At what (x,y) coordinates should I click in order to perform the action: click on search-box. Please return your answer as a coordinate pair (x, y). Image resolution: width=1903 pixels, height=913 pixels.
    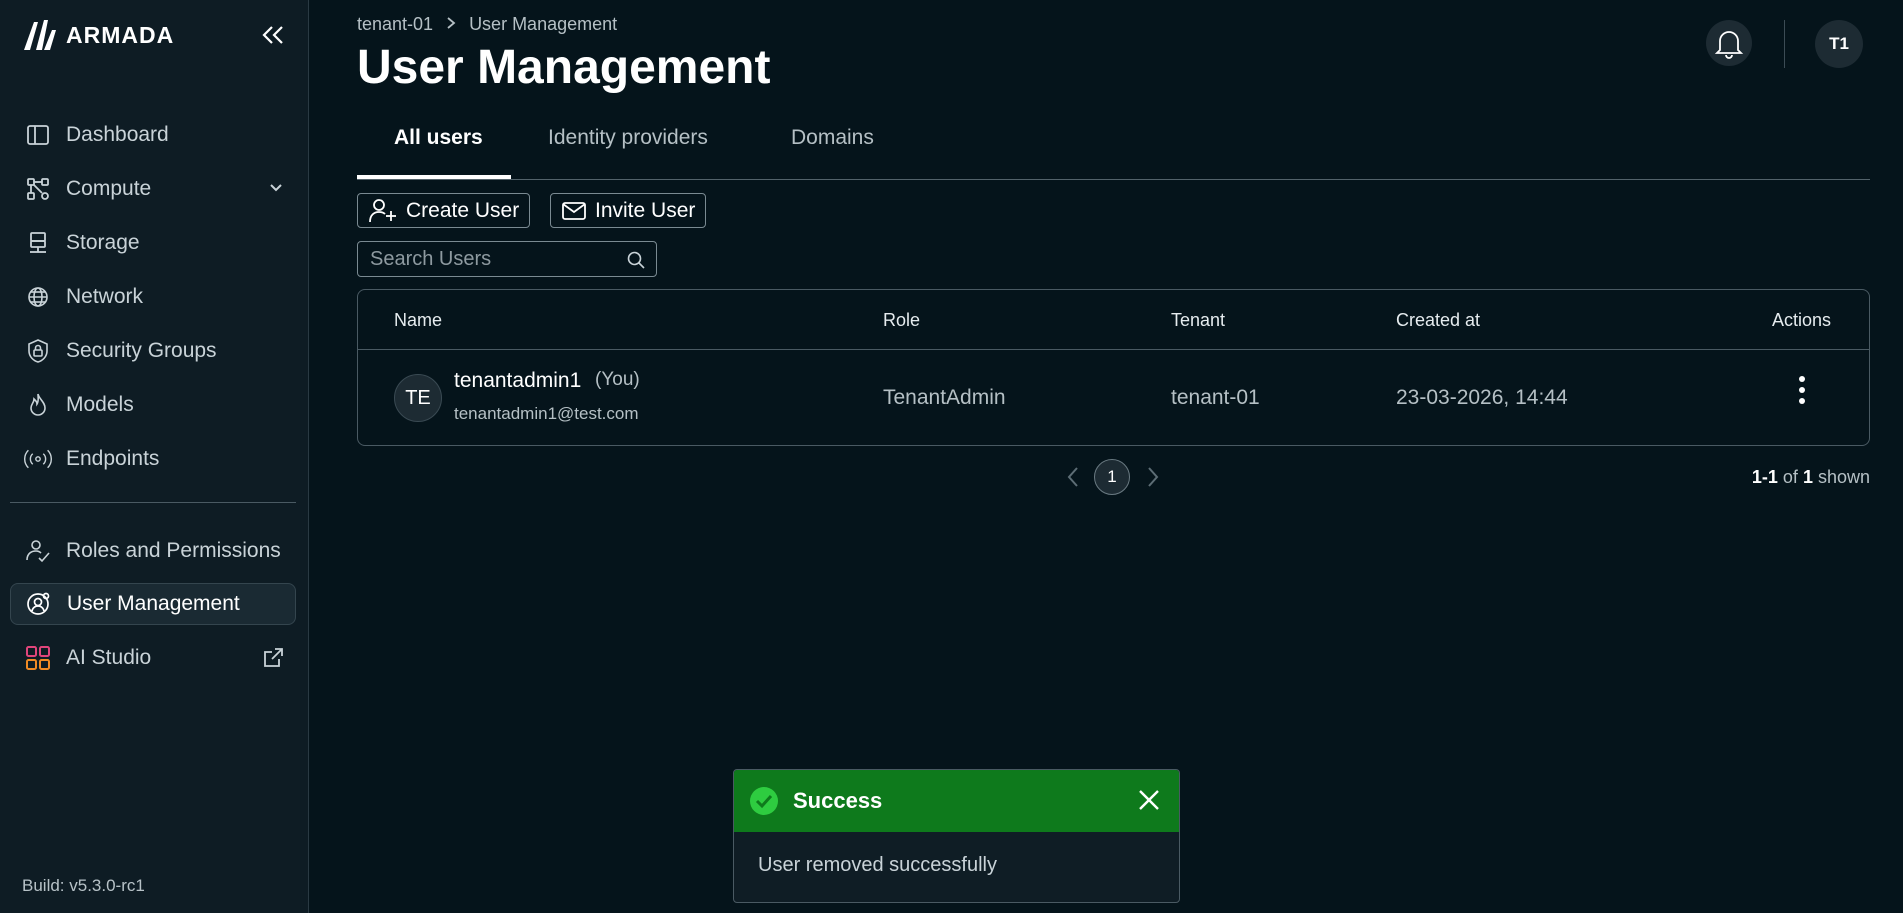
    Looking at the image, I should click on (507, 259).